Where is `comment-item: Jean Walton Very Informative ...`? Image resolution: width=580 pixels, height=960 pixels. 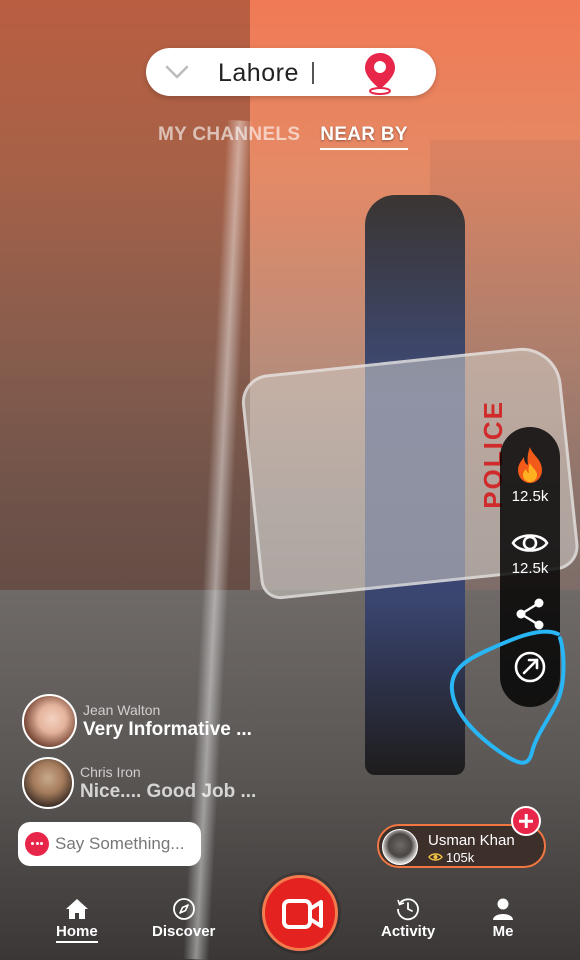 comment-item: Jean Walton Very Informative ... is located at coordinates (137, 721).